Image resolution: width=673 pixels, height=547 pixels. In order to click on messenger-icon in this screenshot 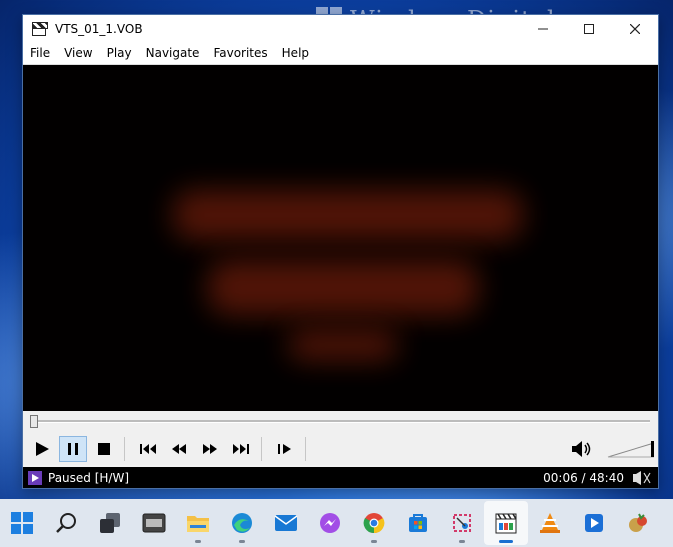, I will do `click(330, 523)`.